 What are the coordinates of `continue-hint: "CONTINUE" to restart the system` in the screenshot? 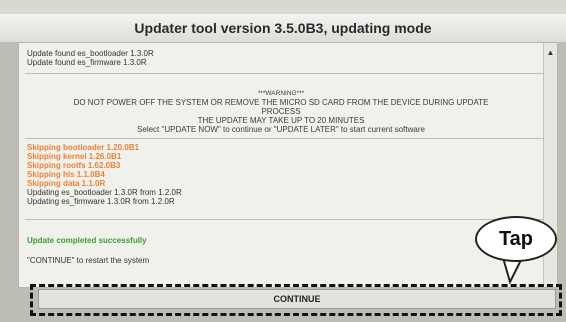 It's located at (88, 260).